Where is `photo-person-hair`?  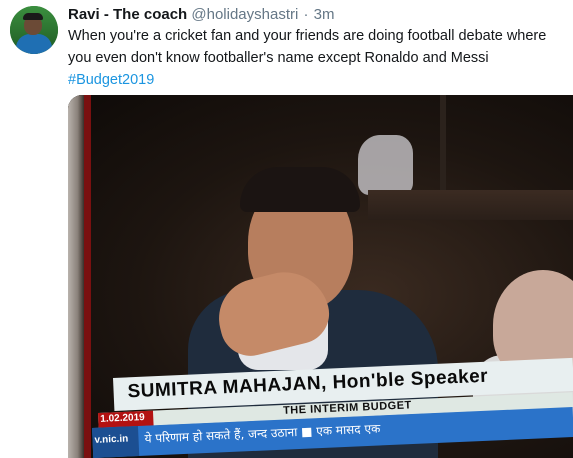 photo-person-hair is located at coordinates (300, 189).